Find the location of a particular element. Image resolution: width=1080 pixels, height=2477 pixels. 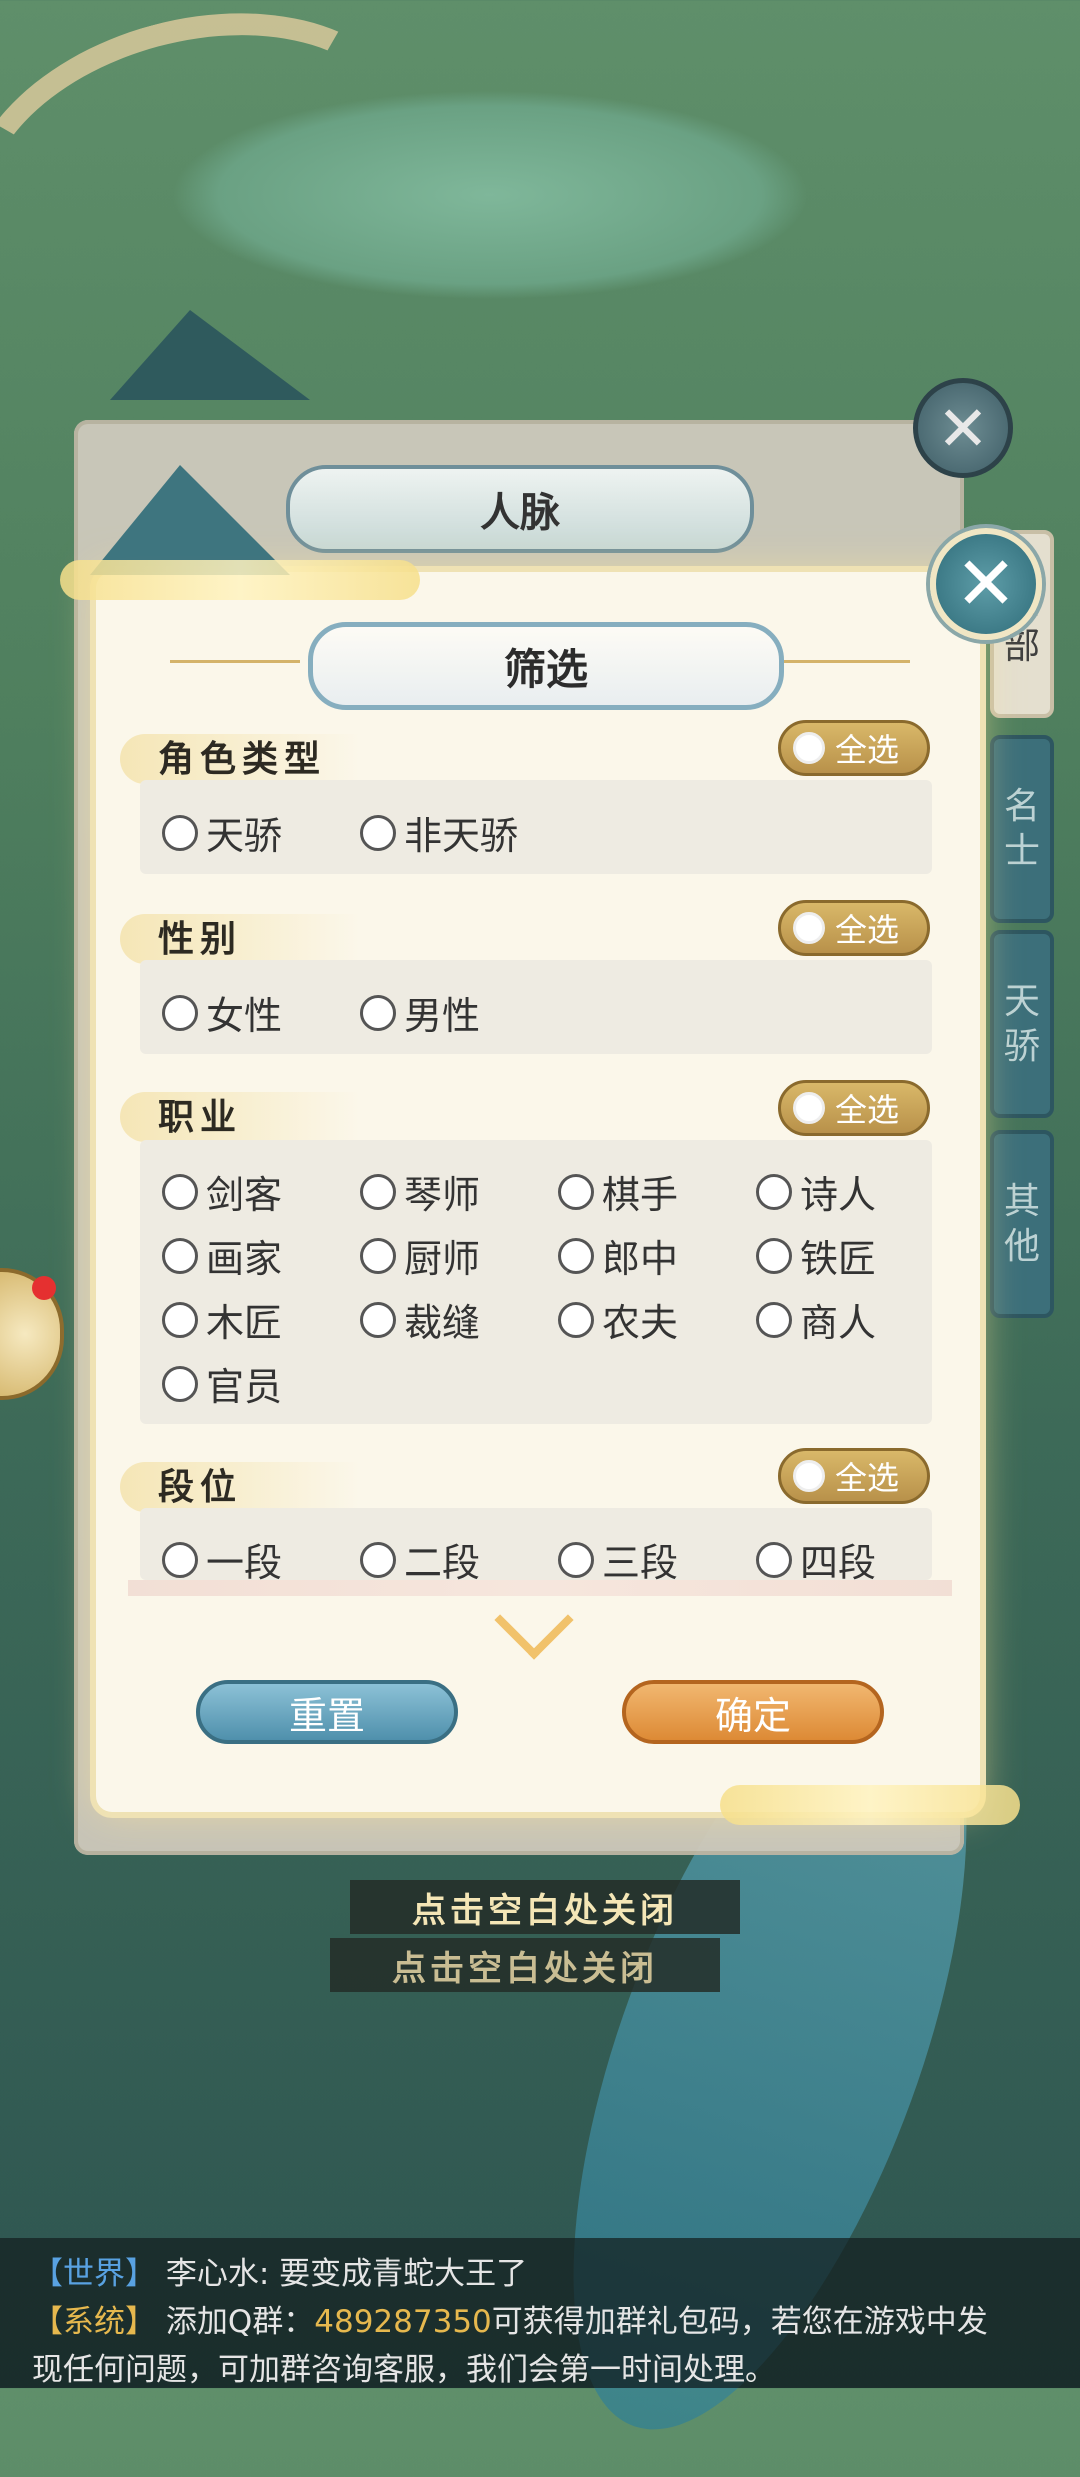

option-label: 天骄 is located at coordinates (244, 836).